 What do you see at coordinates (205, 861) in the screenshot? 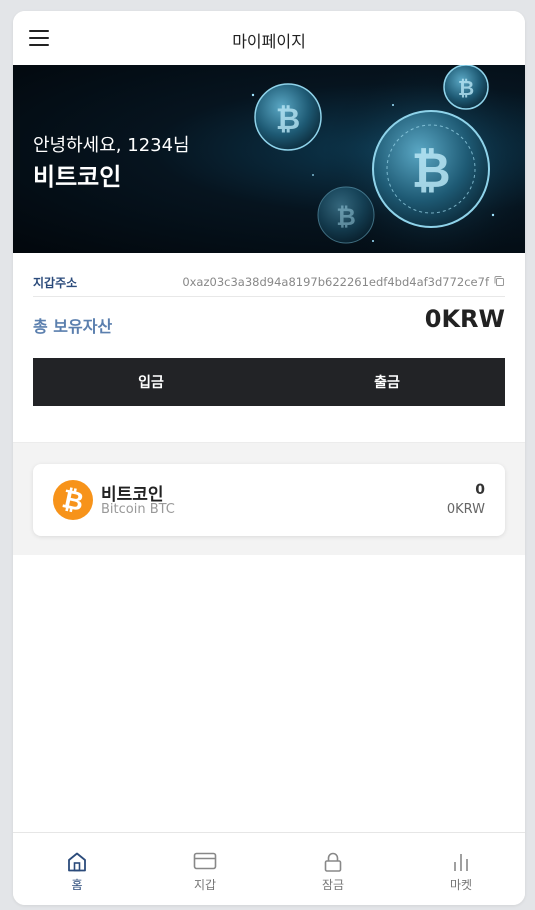
I see `wallet-card-icon` at bounding box center [205, 861].